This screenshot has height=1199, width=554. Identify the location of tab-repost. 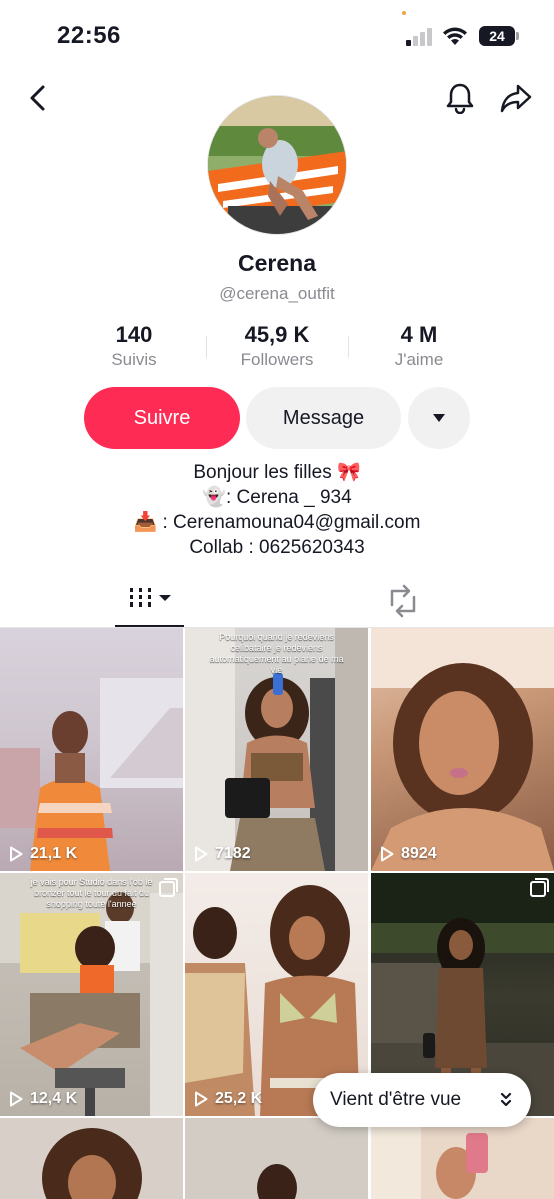
(403, 601).